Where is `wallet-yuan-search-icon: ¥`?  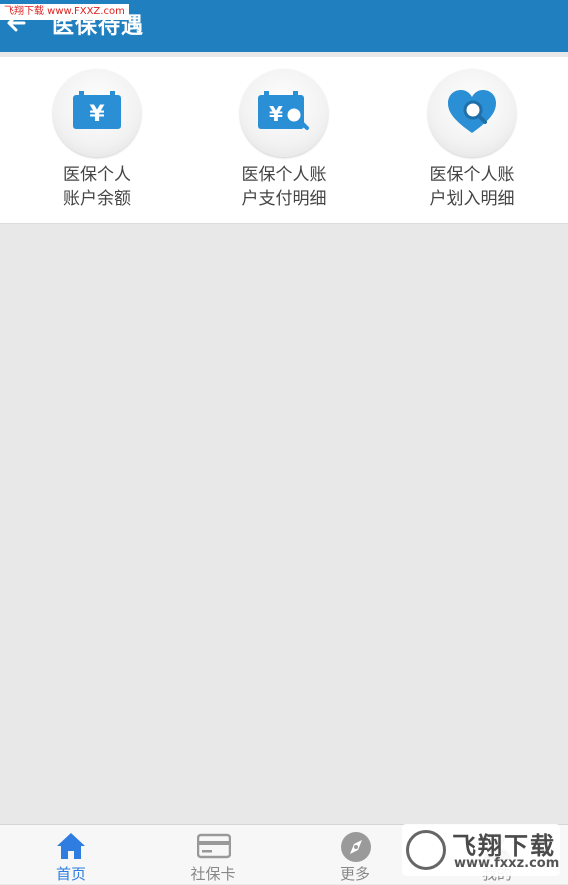
wallet-yuan-search-icon: ¥ is located at coordinates (283, 110).